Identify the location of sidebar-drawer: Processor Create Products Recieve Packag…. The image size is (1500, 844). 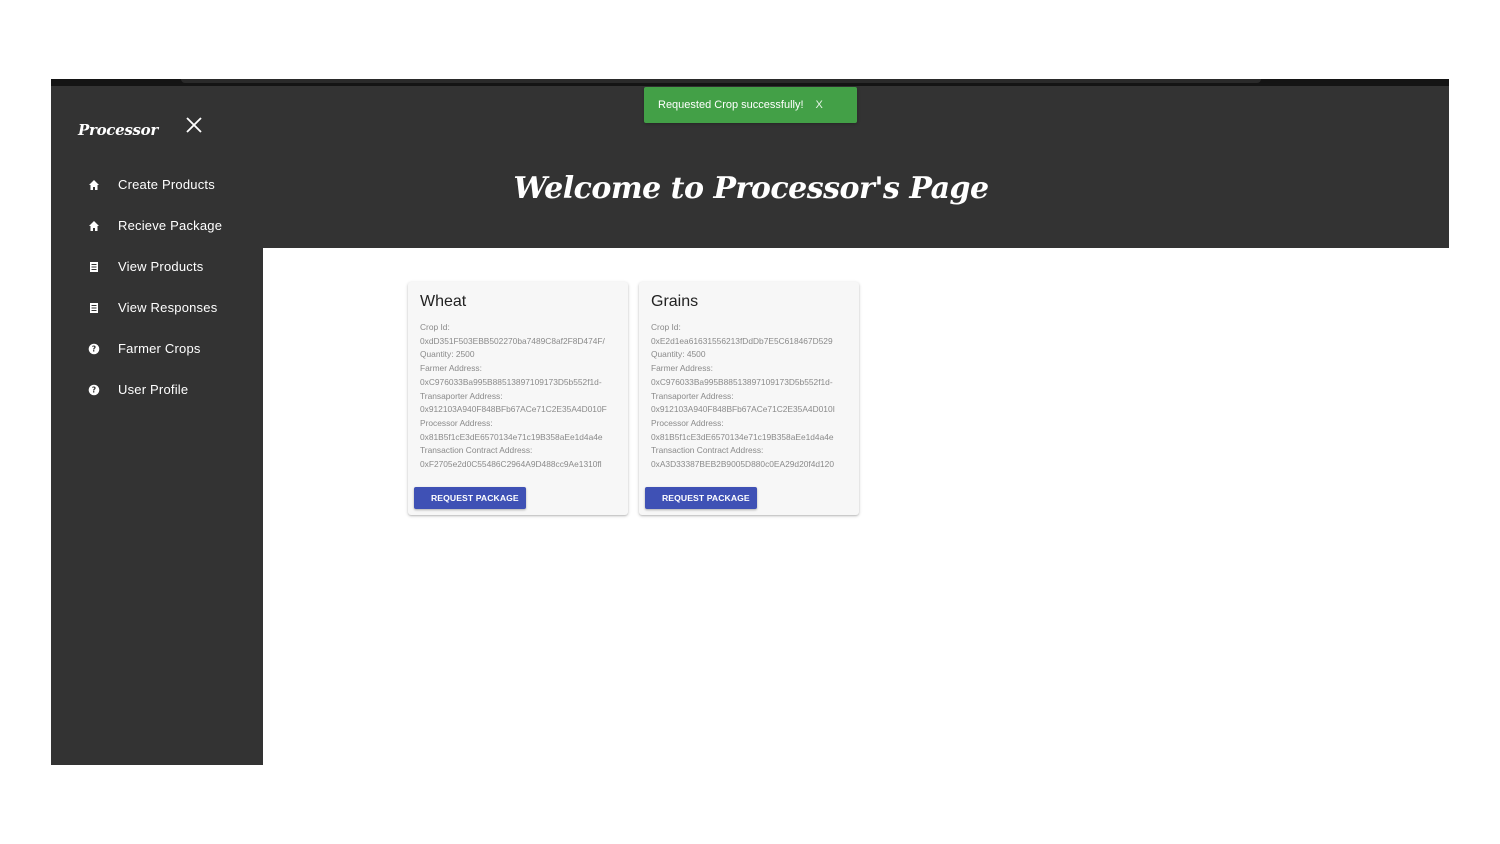
(157, 425).